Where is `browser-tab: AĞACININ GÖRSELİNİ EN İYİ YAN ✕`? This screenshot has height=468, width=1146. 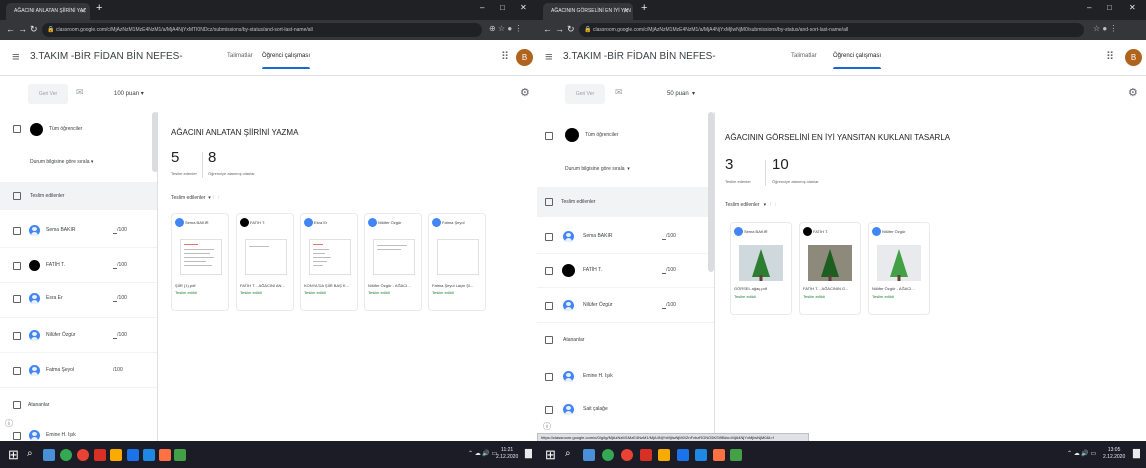 browser-tab: AĞACININ GÖRSELİNİ EN İYİ YAN ✕ is located at coordinates (588, 11).